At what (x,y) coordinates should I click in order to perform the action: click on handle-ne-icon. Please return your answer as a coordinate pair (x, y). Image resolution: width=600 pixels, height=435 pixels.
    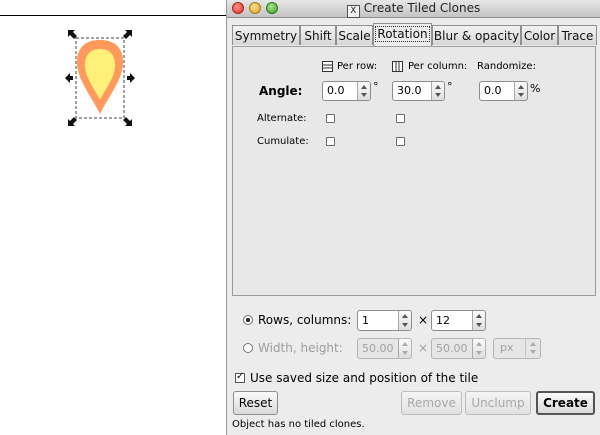
    Looking at the image, I should click on (127, 34).